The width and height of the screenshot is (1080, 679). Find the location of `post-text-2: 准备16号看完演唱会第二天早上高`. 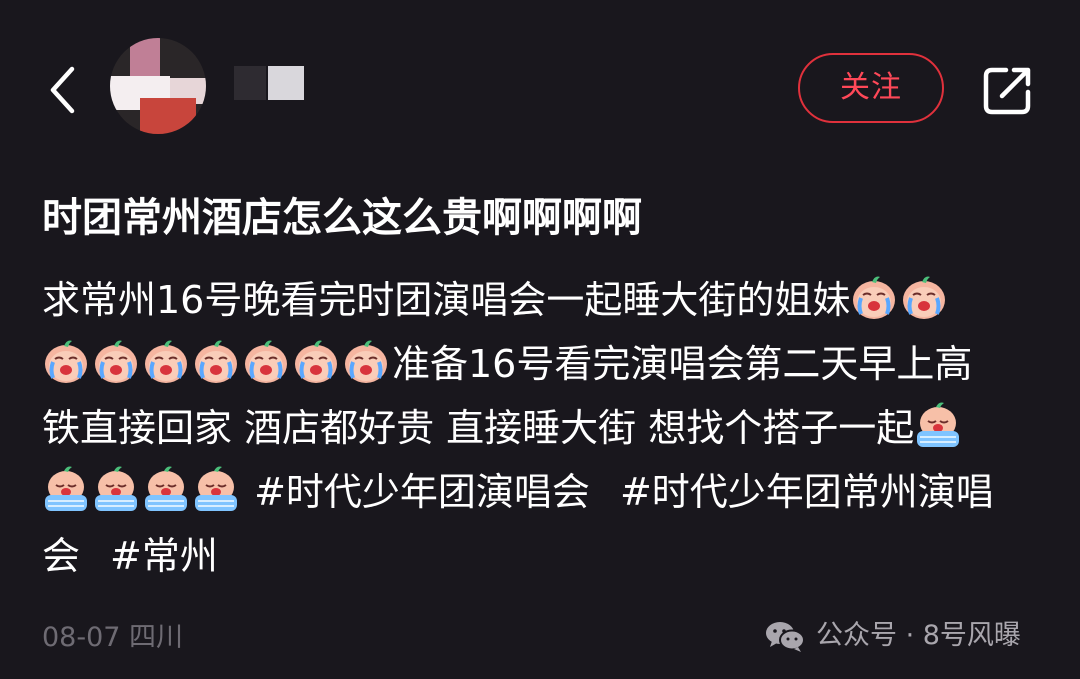

post-text-2: 准备16号看完演唱会第二天早上高 is located at coordinates (682, 364).